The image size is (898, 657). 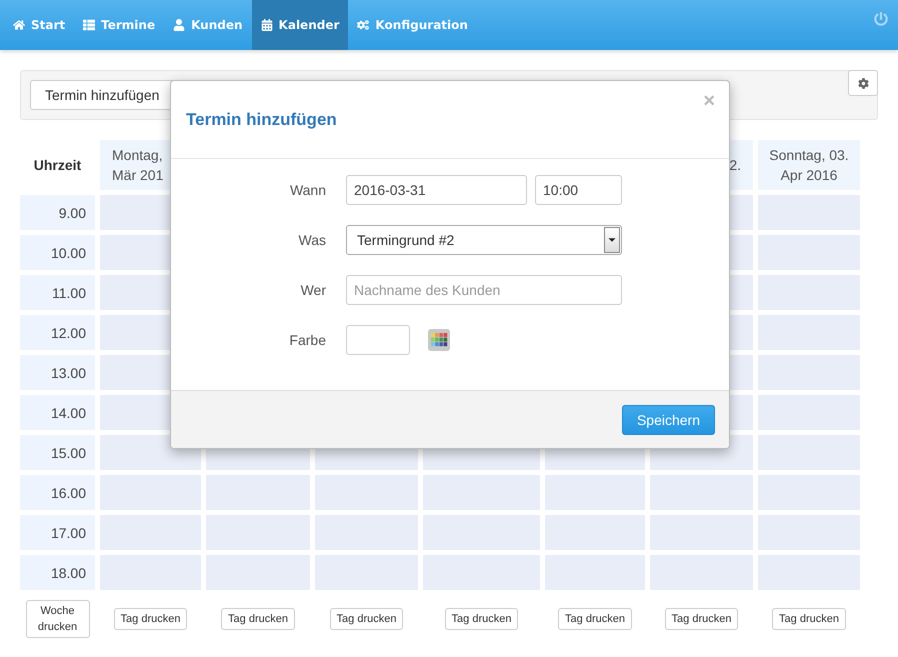 What do you see at coordinates (578, 190) in the screenshot?
I see `time-field: 10:00` at bounding box center [578, 190].